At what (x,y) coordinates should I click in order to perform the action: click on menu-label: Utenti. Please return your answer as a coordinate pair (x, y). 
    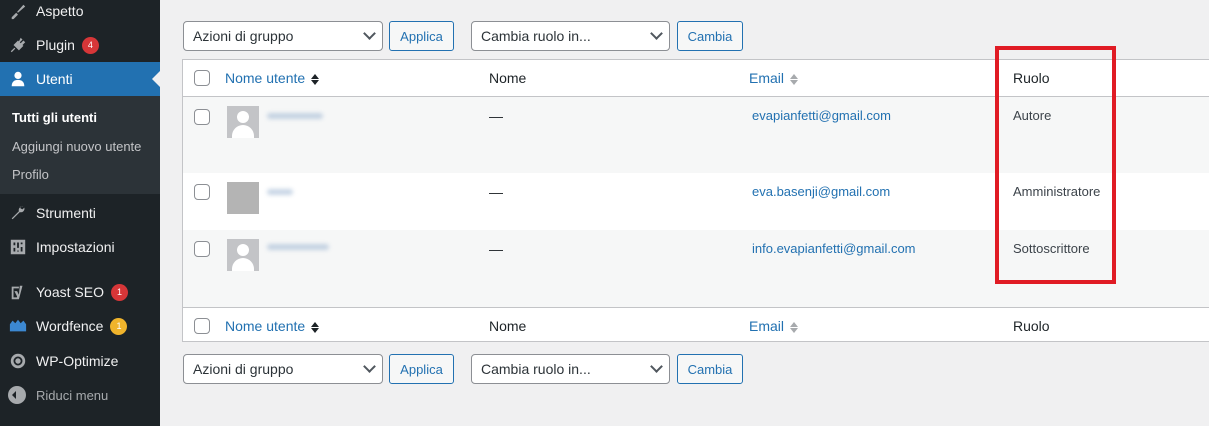
    Looking at the image, I should click on (54, 79).